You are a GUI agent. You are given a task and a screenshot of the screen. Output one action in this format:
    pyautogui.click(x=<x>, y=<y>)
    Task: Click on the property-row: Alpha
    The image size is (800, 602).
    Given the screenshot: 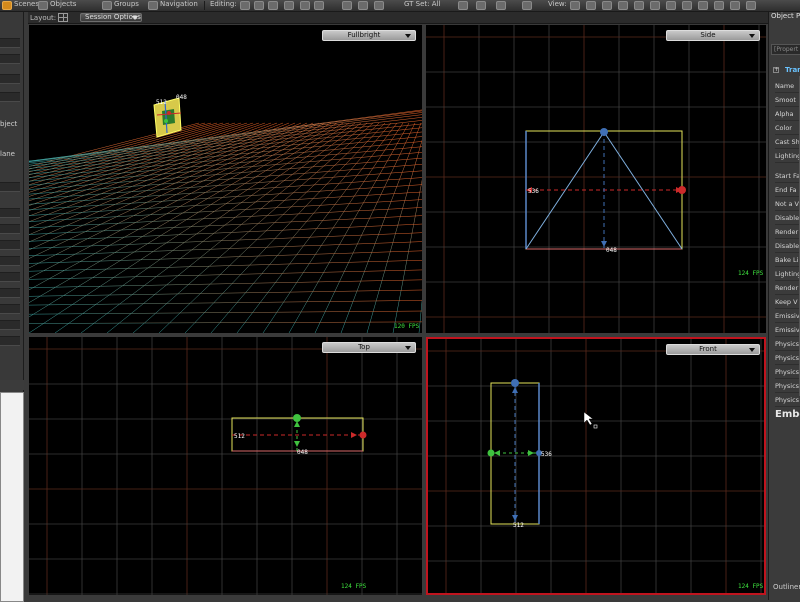 What is the action you would take?
    pyautogui.click(x=787, y=114)
    